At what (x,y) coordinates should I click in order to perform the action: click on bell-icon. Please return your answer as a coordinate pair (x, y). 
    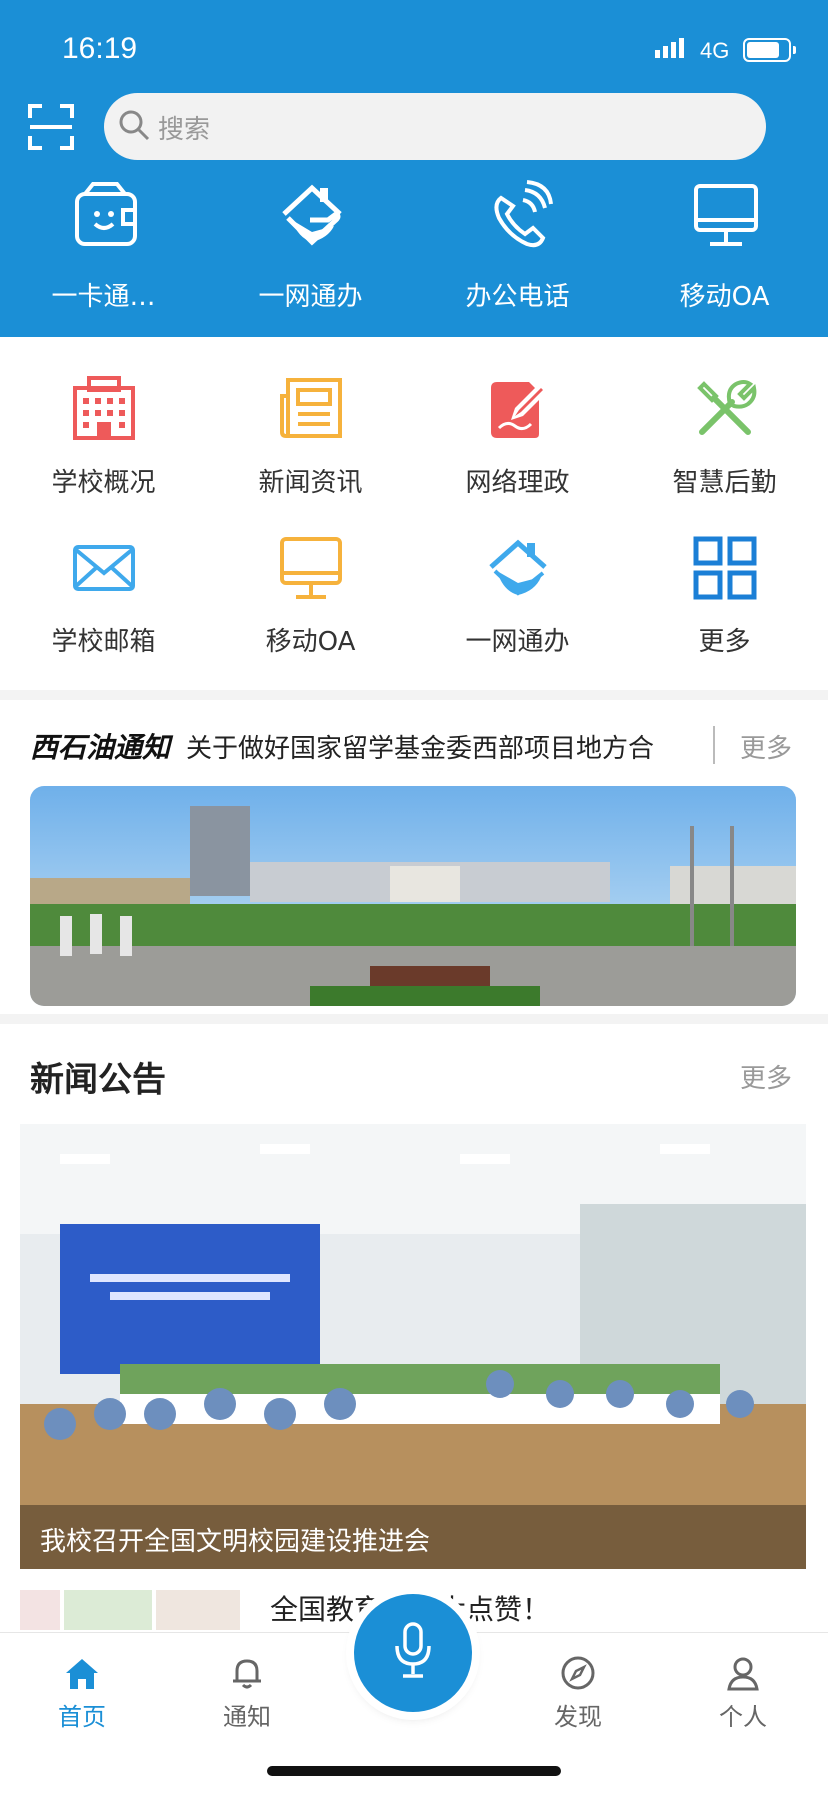
    Looking at the image, I should click on (247, 1674).